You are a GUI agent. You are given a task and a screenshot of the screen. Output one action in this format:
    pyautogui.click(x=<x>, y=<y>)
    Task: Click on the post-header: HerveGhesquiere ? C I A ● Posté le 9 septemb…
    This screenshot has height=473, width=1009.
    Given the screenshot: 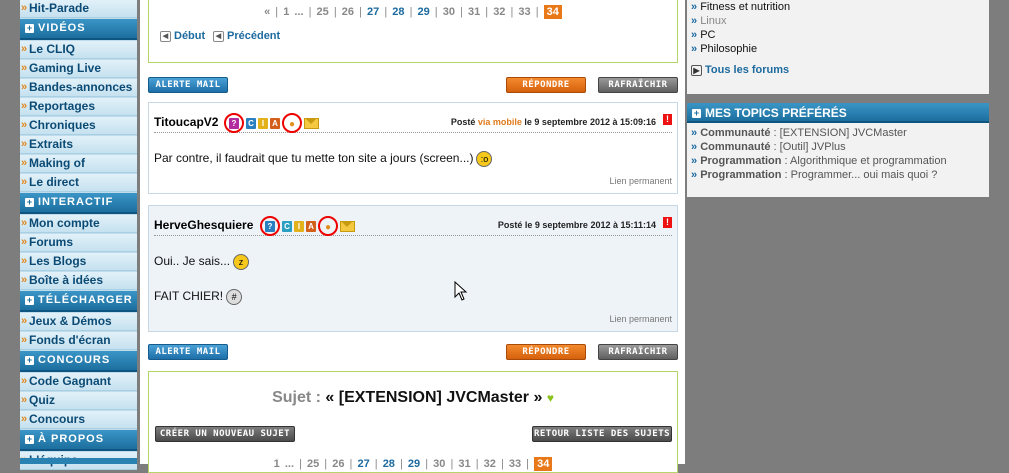 What is the action you would take?
    pyautogui.click(x=413, y=225)
    